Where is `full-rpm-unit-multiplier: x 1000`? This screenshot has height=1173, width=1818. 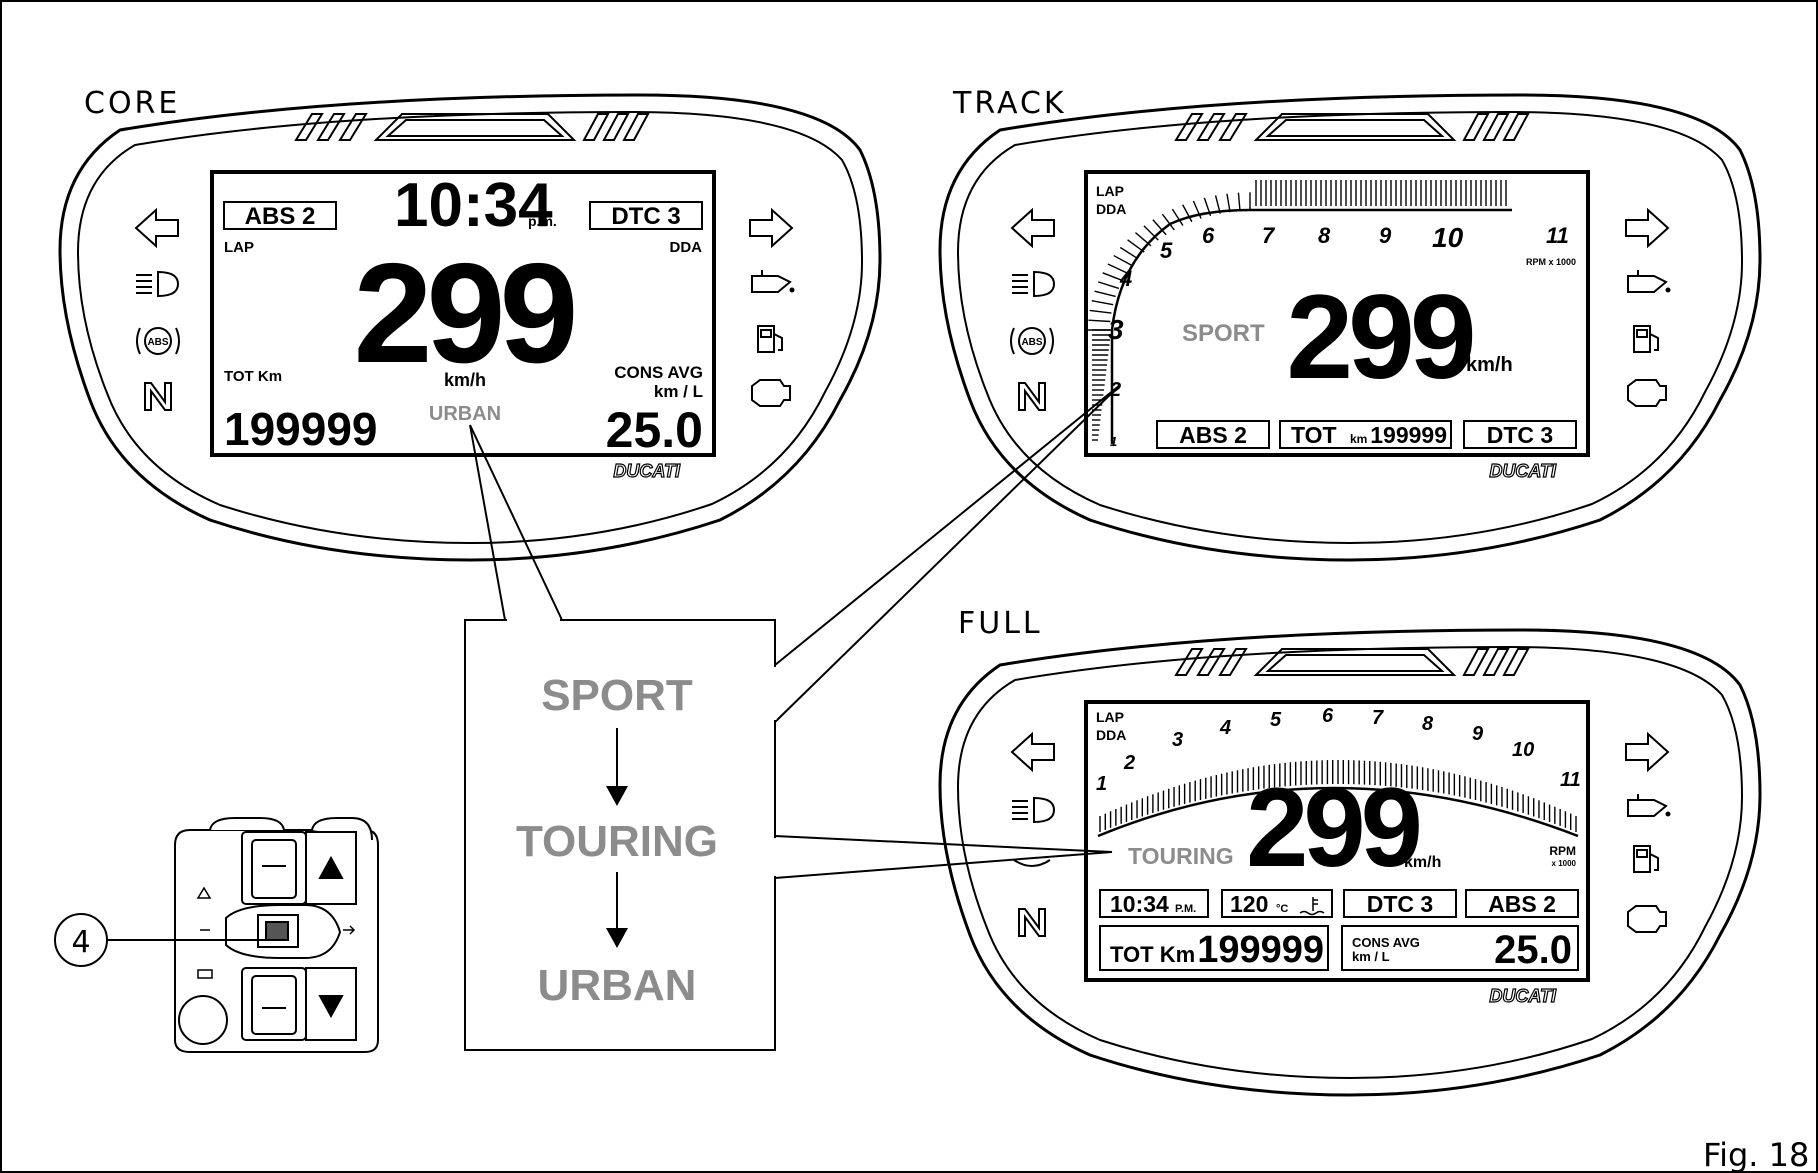
full-rpm-unit-multiplier: x 1000 is located at coordinates (1564, 863).